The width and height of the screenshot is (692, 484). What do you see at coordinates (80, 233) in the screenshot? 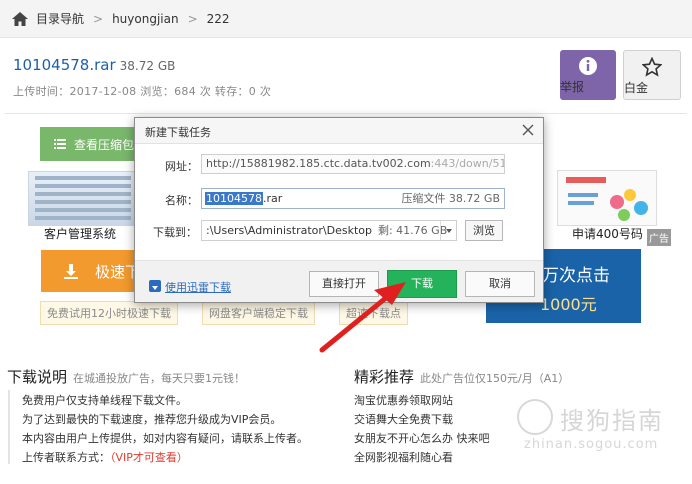
I see `ad-caption-crm: 客户管理系统` at bounding box center [80, 233].